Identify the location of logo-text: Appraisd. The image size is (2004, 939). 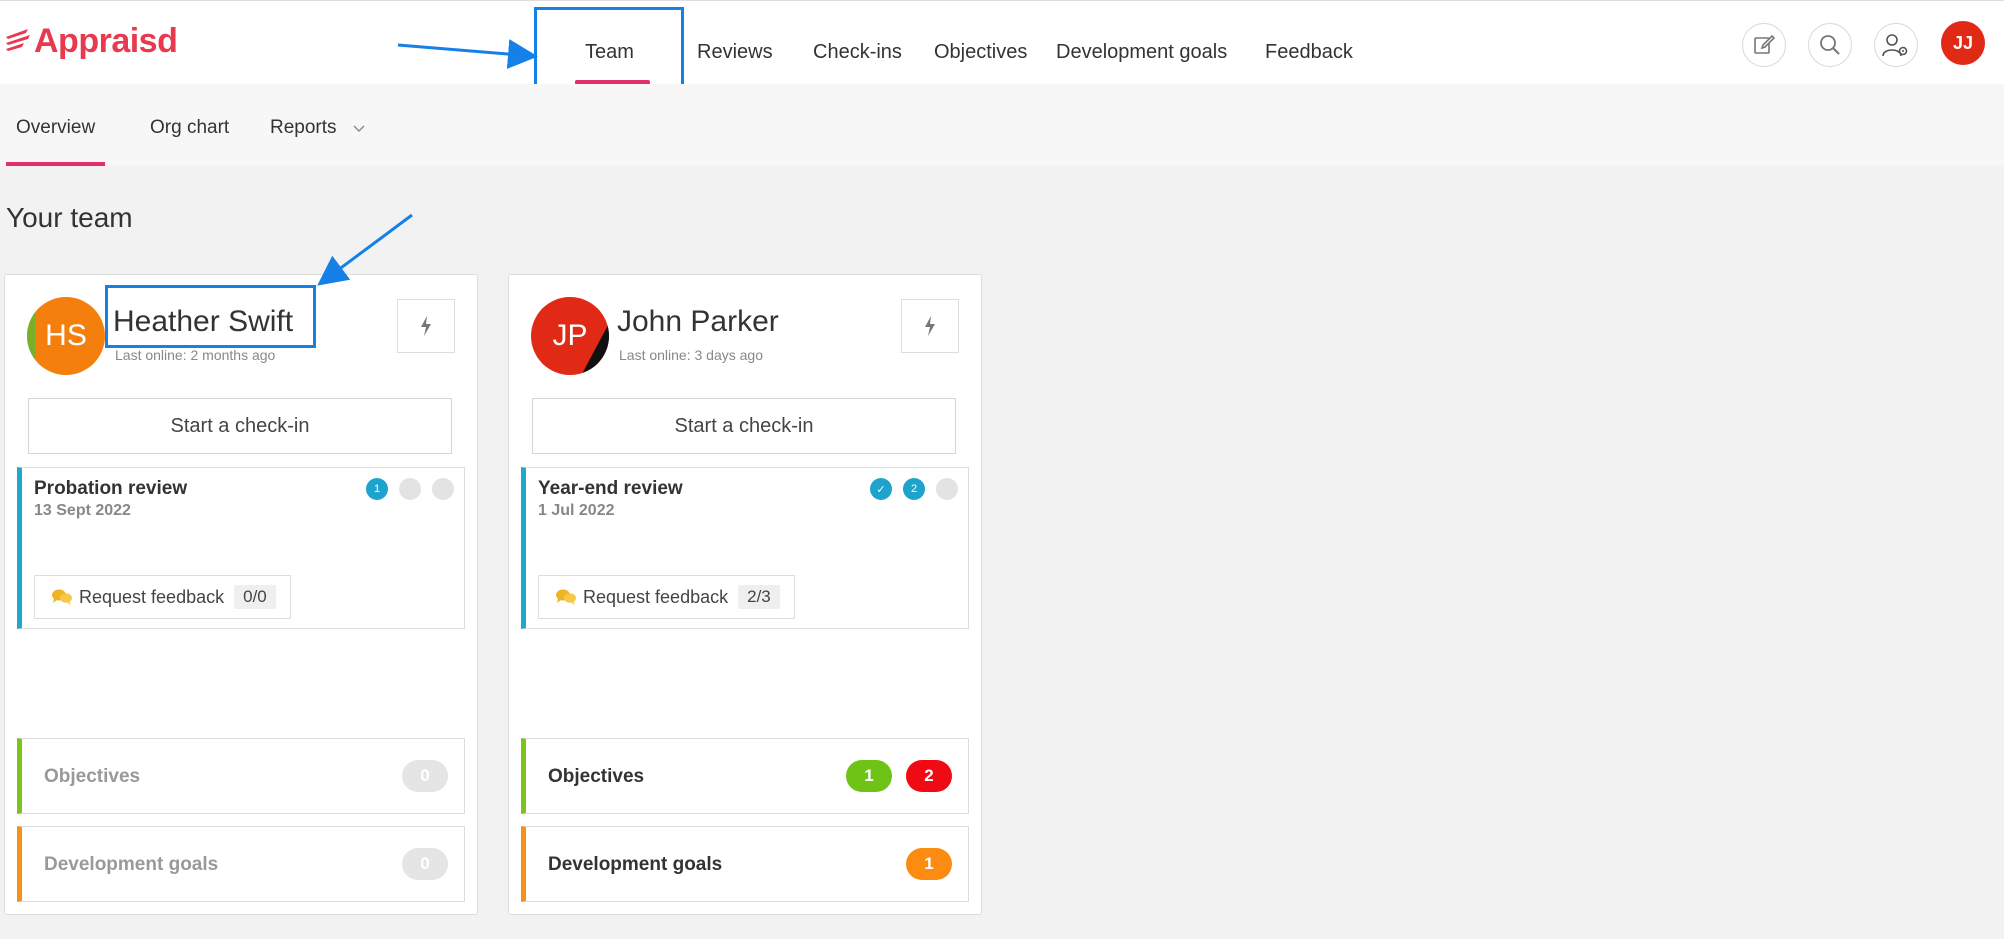
(106, 40).